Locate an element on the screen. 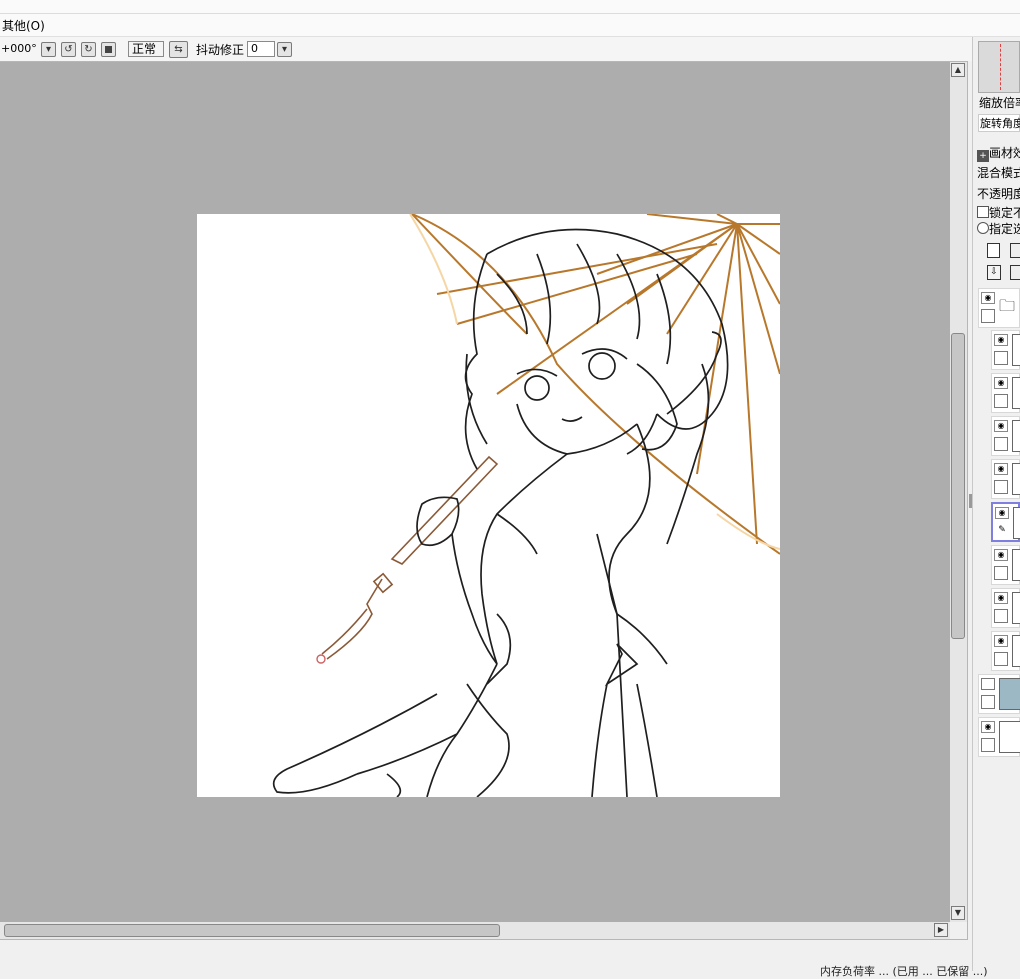 This screenshot has height=979, width=1020. layer-folder: ◉ 🗀 is located at coordinates (999, 308).